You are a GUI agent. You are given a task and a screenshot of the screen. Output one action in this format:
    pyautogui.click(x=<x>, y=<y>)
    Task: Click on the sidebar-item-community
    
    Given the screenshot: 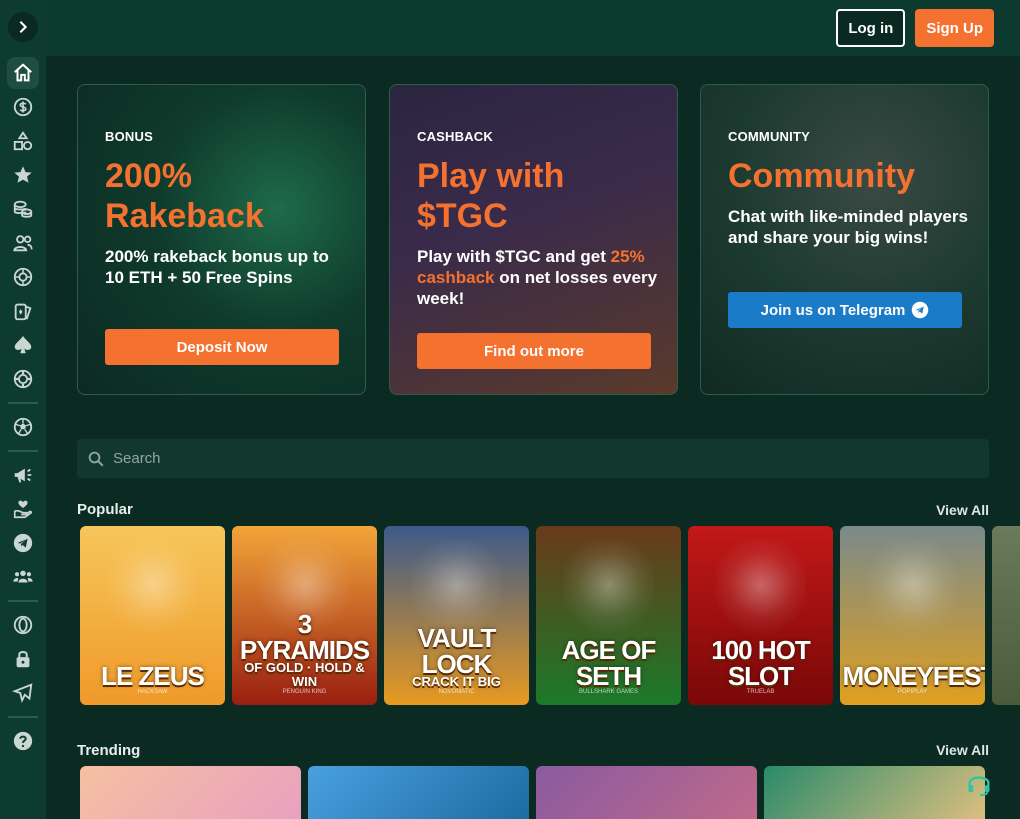 What is the action you would take?
    pyautogui.click(x=23, y=577)
    